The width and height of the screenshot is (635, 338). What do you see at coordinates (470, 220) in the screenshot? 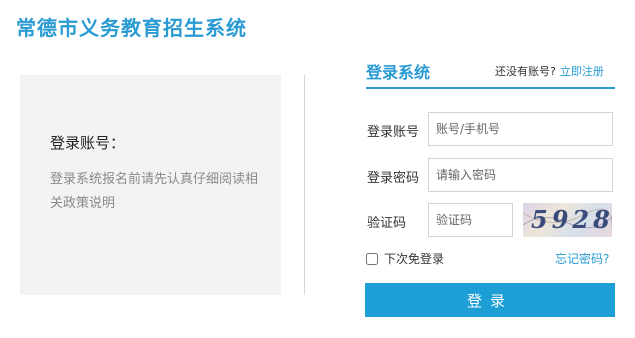
I see `captcha-input` at bounding box center [470, 220].